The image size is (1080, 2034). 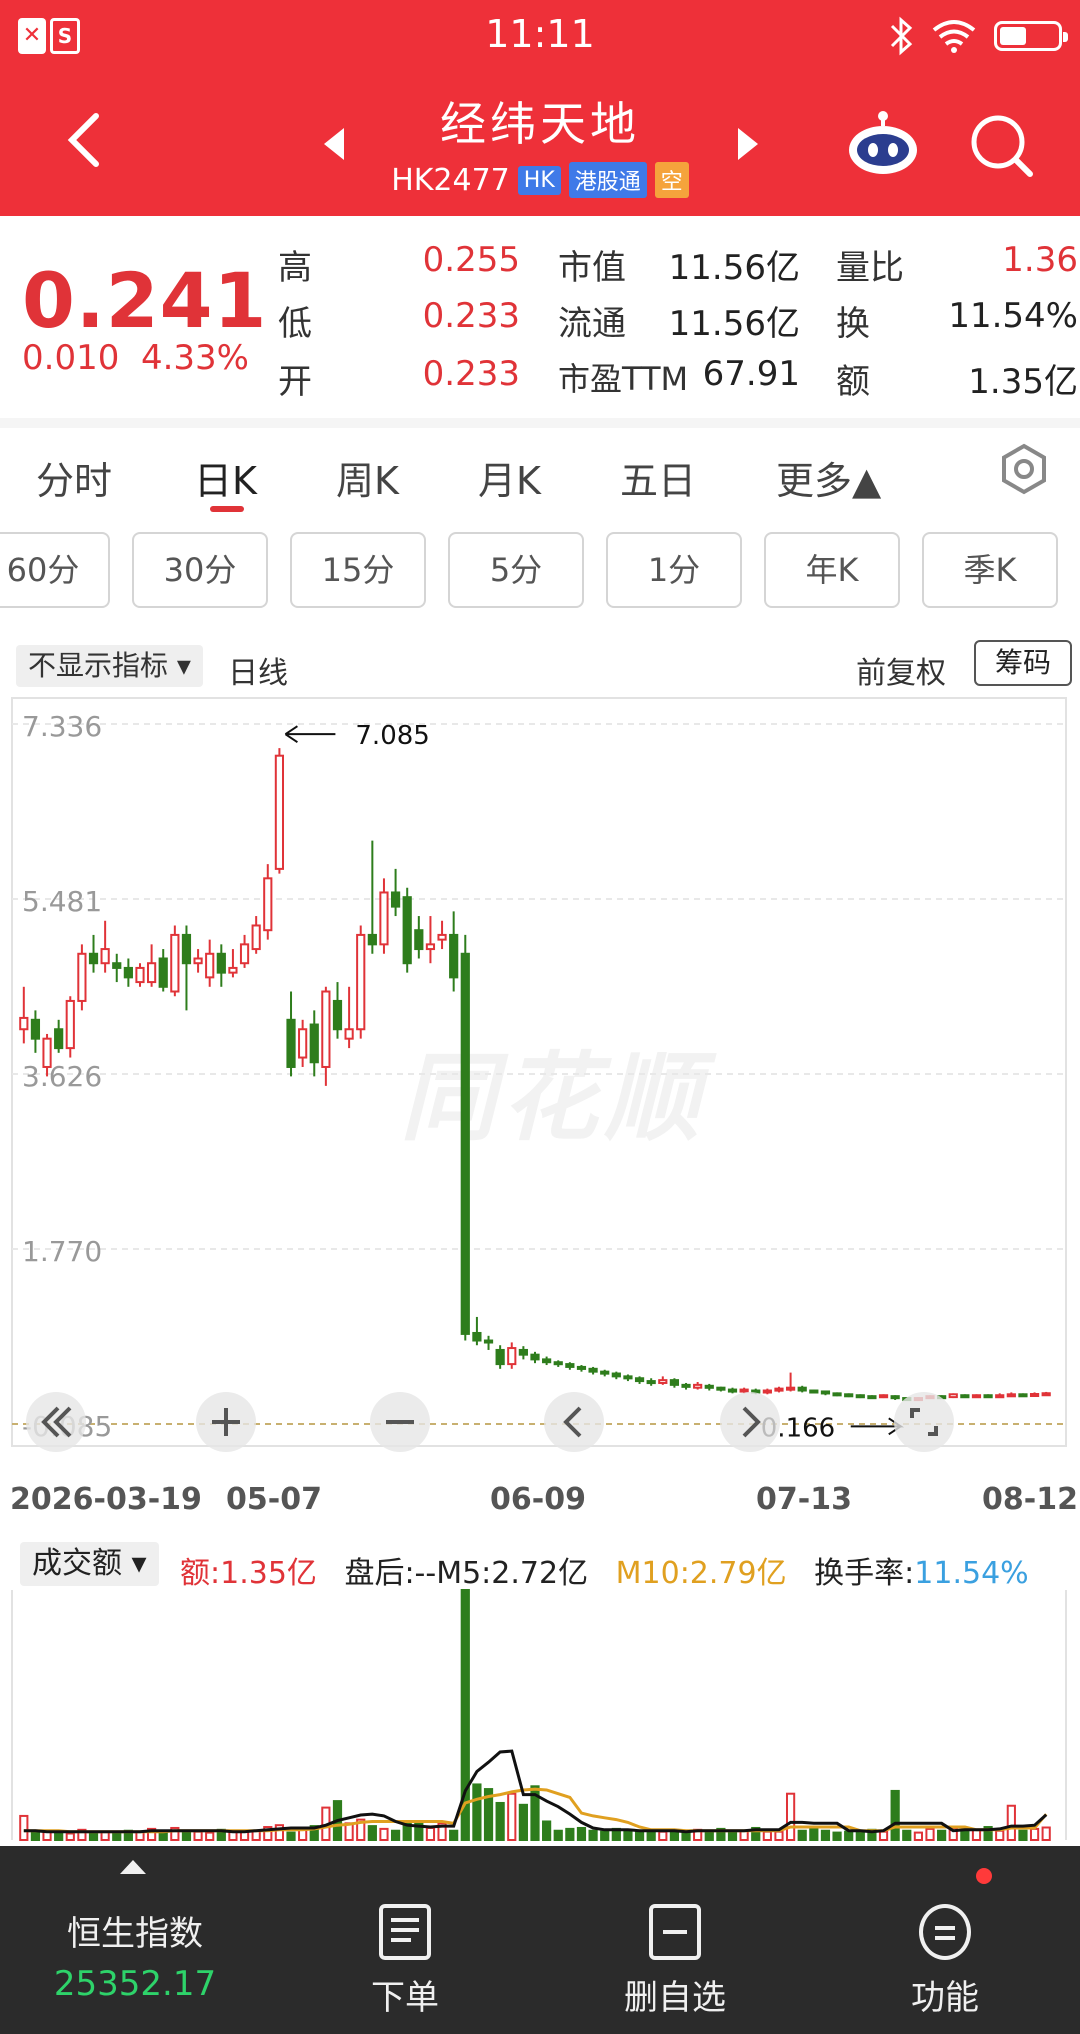 What do you see at coordinates (978, 36) in the screenshot?
I see `status-right-icons` at bounding box center [978, 36].